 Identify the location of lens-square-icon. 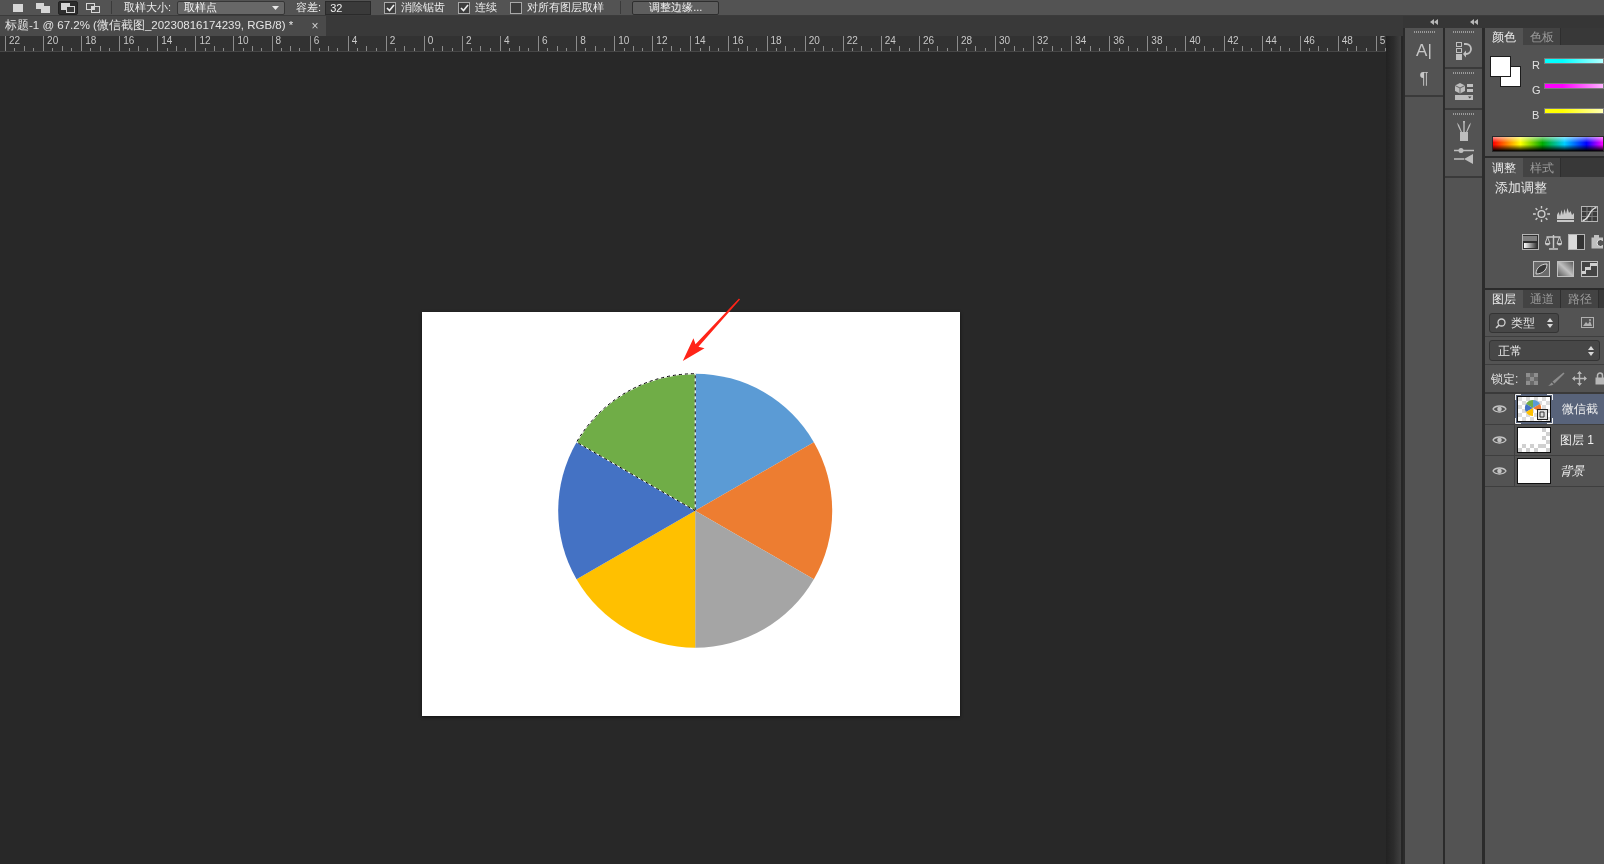
(1541, 269).